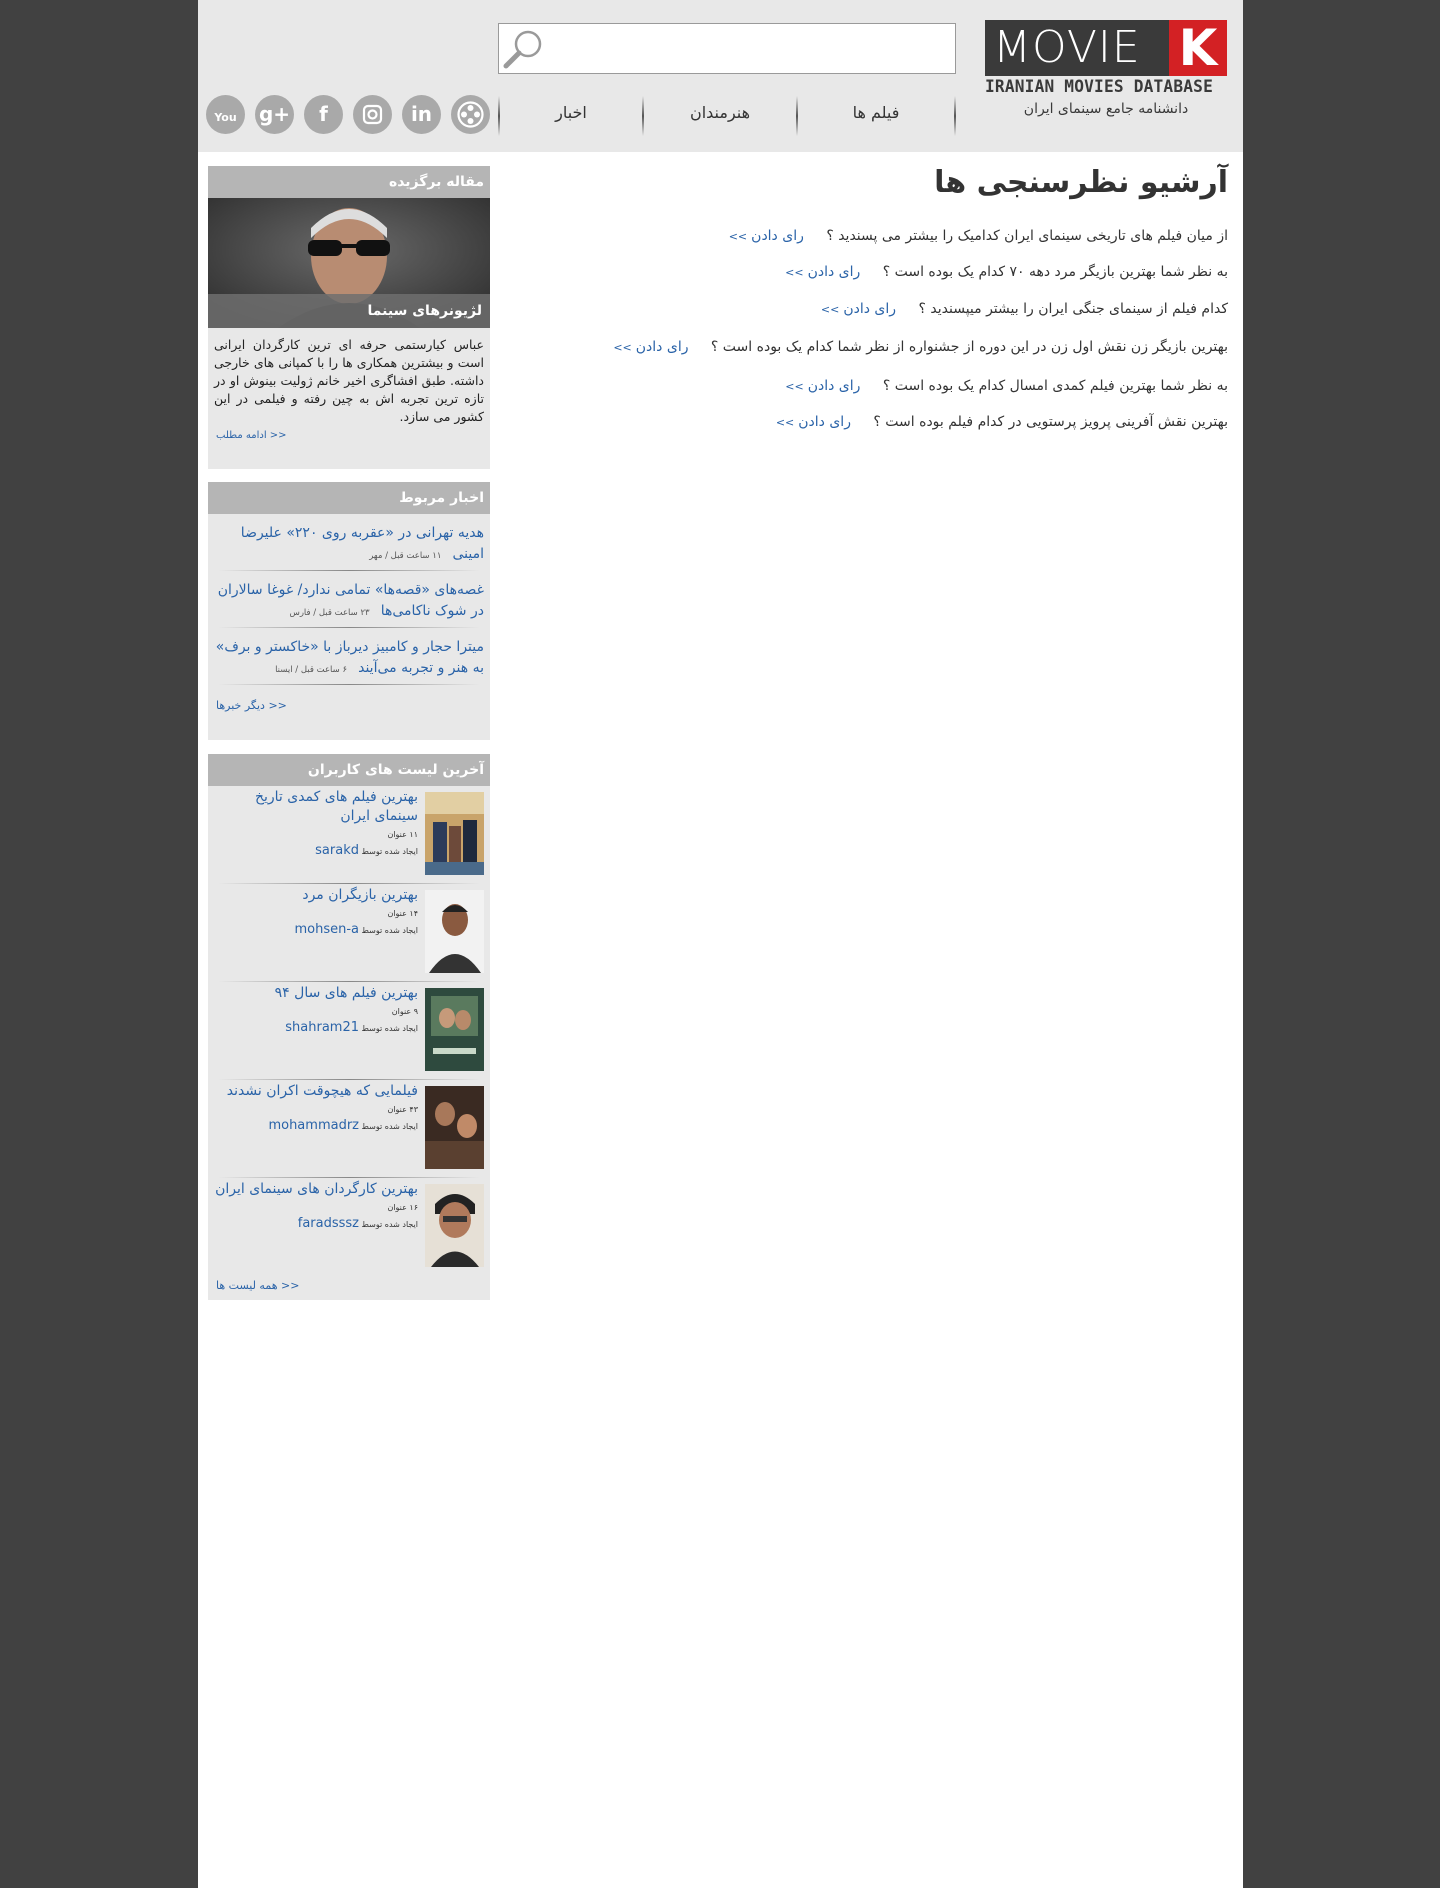 Image resolution: width=1440 pixels, height=1888 pixels. Describe the element at coordinates (402, 1207) in the screenshot. I see `list-count: ۱۶ عنوان` at that location.